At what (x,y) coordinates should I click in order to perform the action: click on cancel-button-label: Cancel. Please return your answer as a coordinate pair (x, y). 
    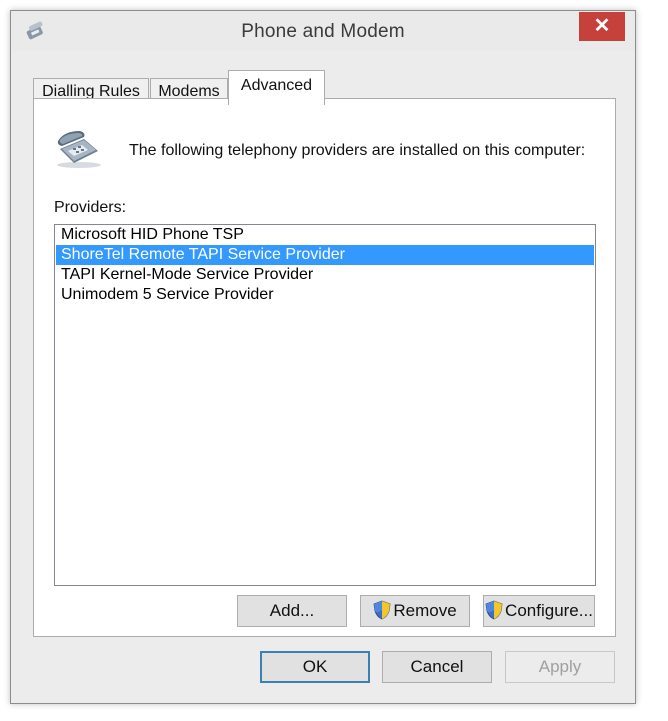
    Looking at the image, I should click on (437, 666).